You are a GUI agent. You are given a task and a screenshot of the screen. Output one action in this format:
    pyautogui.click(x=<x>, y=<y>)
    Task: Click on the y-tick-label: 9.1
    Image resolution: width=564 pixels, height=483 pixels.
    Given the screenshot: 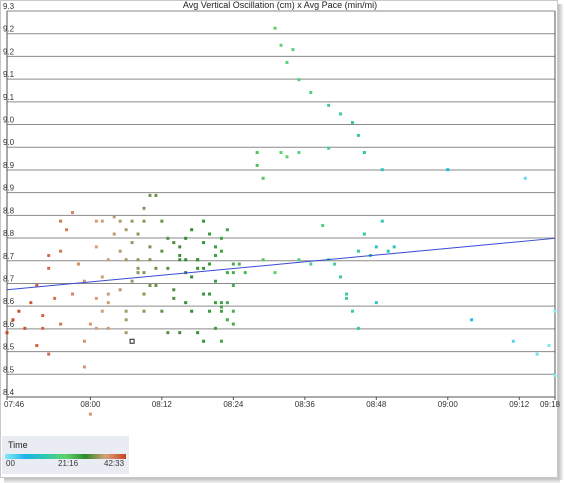 What is the action you would take?
    pyautogui.click(x=9, y=74)
    